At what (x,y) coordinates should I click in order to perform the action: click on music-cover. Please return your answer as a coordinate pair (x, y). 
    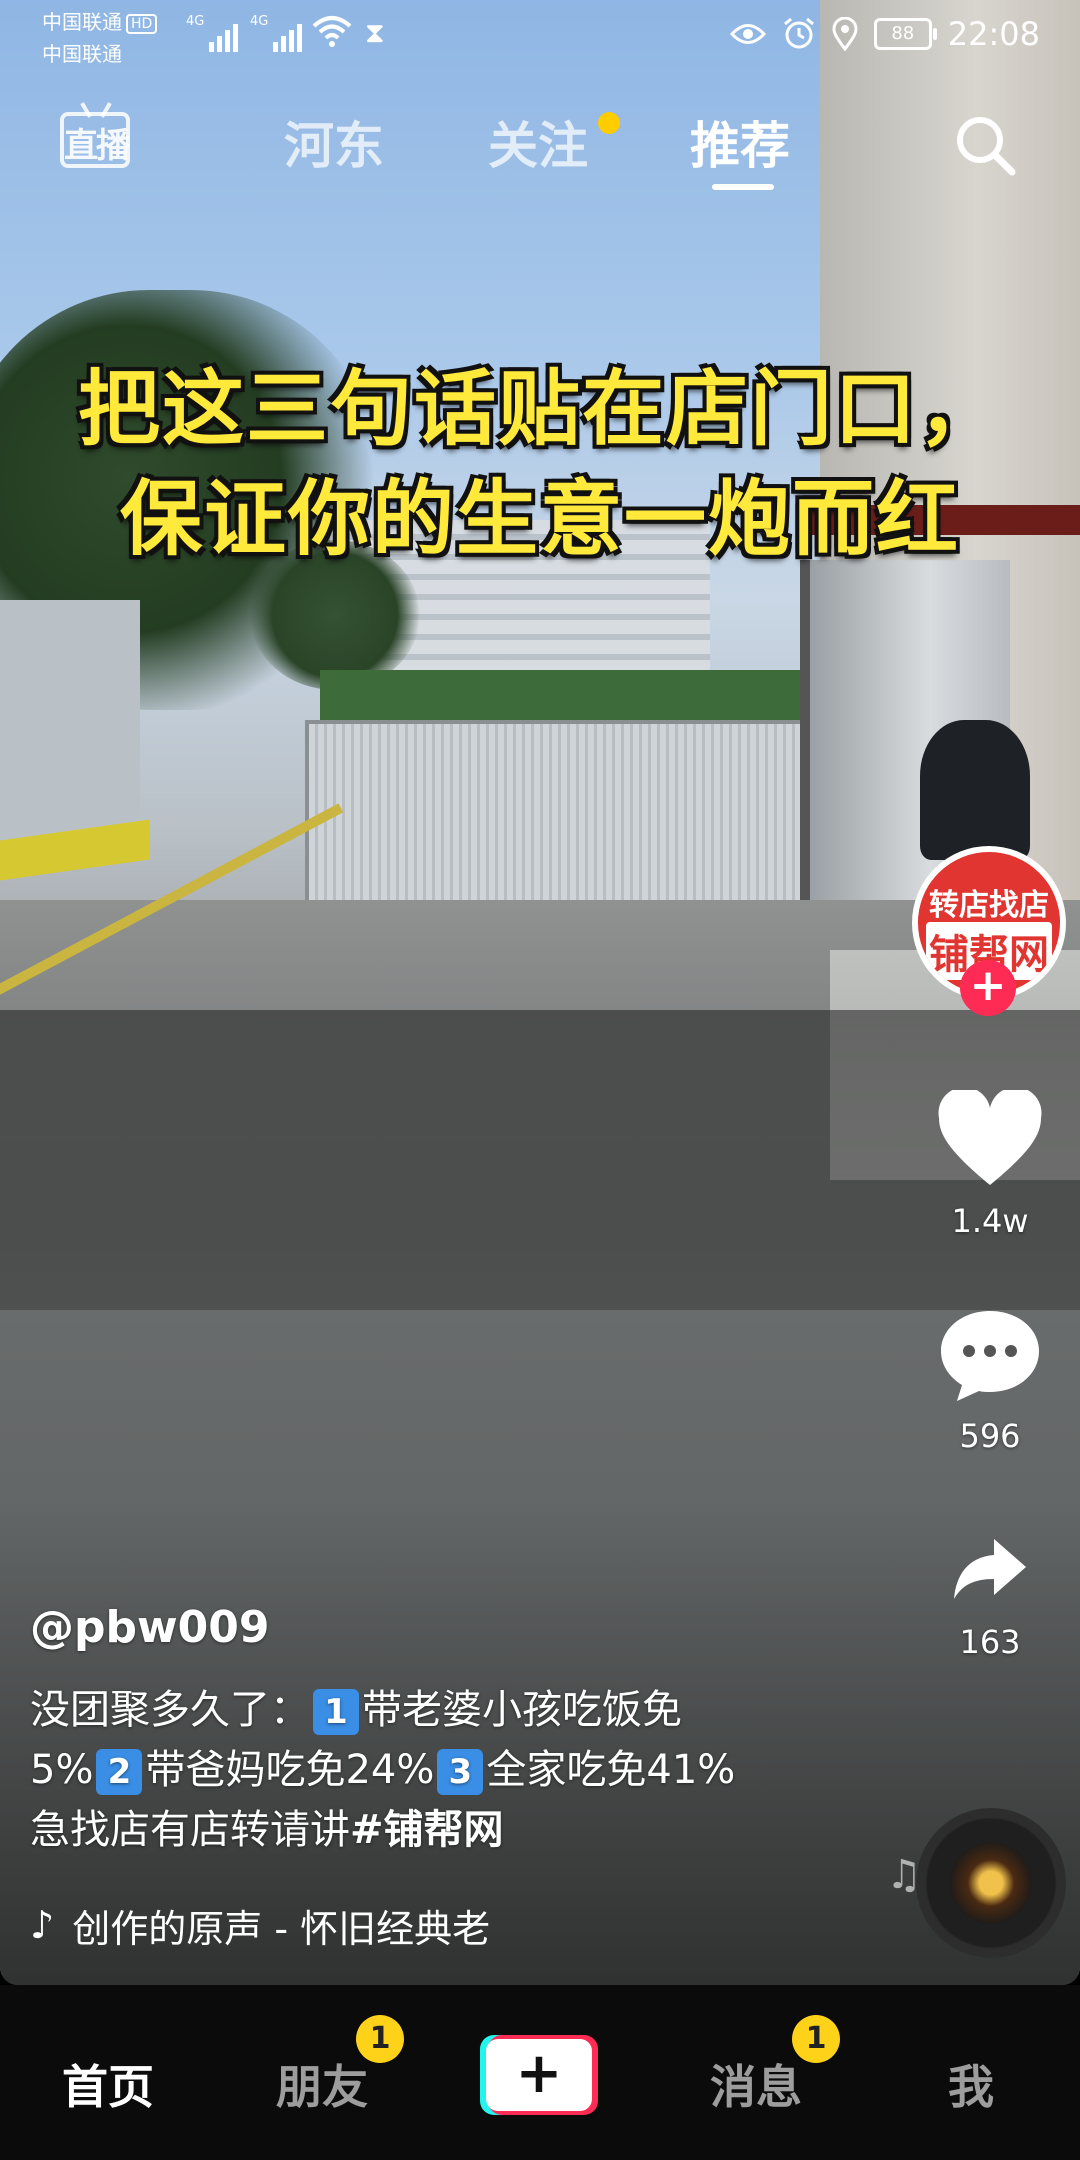
    Looking at the image, I should click on (991, 1883).